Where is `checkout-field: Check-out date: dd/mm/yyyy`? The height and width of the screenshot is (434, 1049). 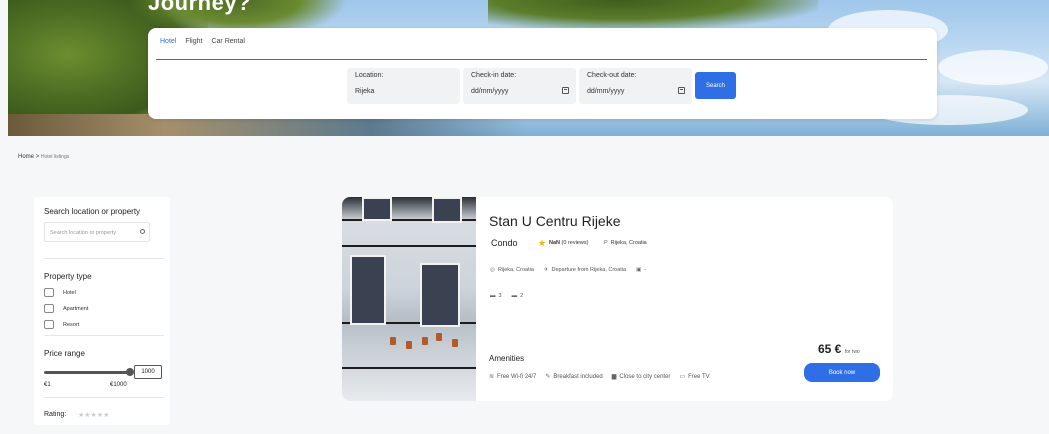 checkout-field: Check-out date: dd/mm/yyyy is located at coordinates (635, 86).